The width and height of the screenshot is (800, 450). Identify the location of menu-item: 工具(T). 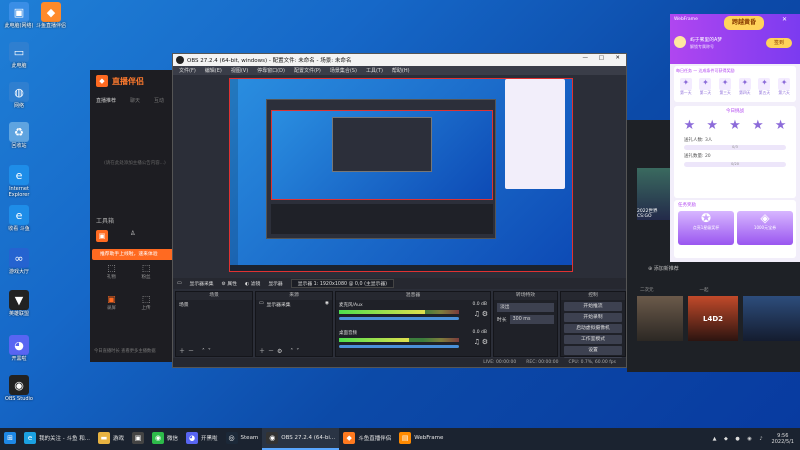
(374, 70).